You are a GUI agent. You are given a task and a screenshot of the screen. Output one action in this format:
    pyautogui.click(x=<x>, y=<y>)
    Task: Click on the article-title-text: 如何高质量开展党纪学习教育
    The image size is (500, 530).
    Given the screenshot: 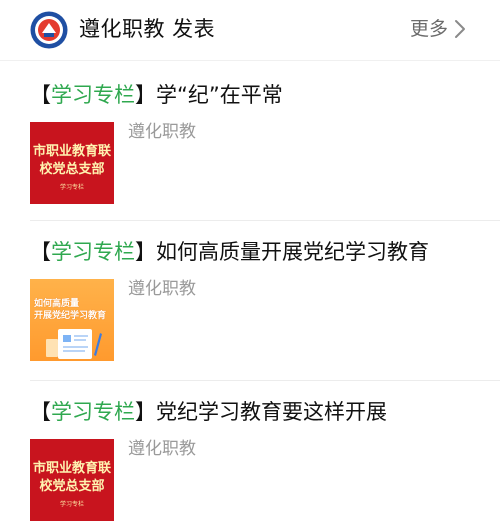 What is the action you would take?
    pyautogui.click(x=292, y=252)
    